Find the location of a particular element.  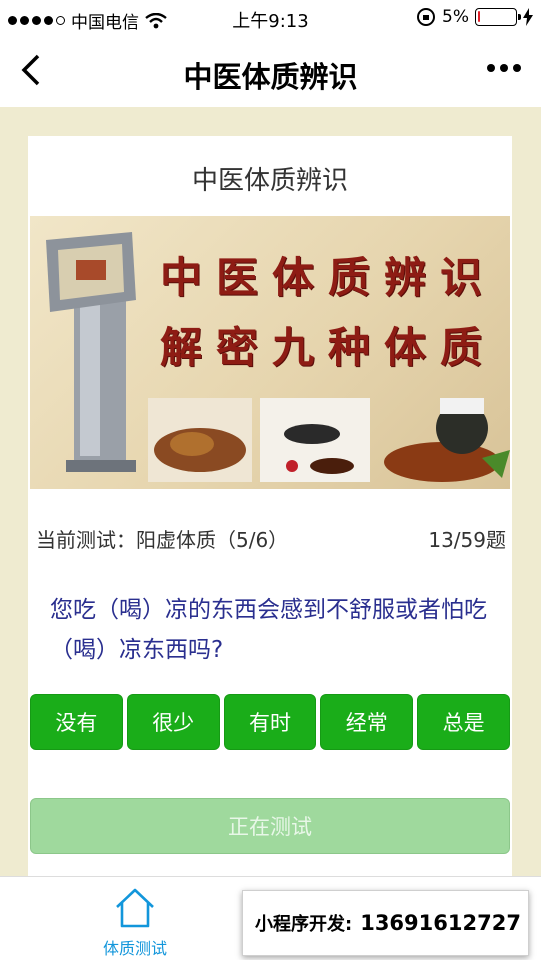

rotation-lock-icon is located at coordinates (426, 17).